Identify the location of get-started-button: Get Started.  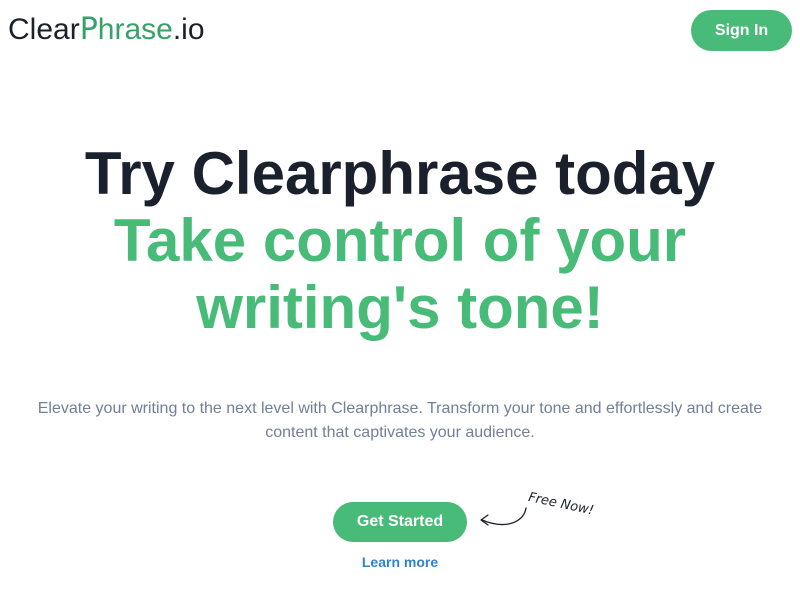
(400, 522).